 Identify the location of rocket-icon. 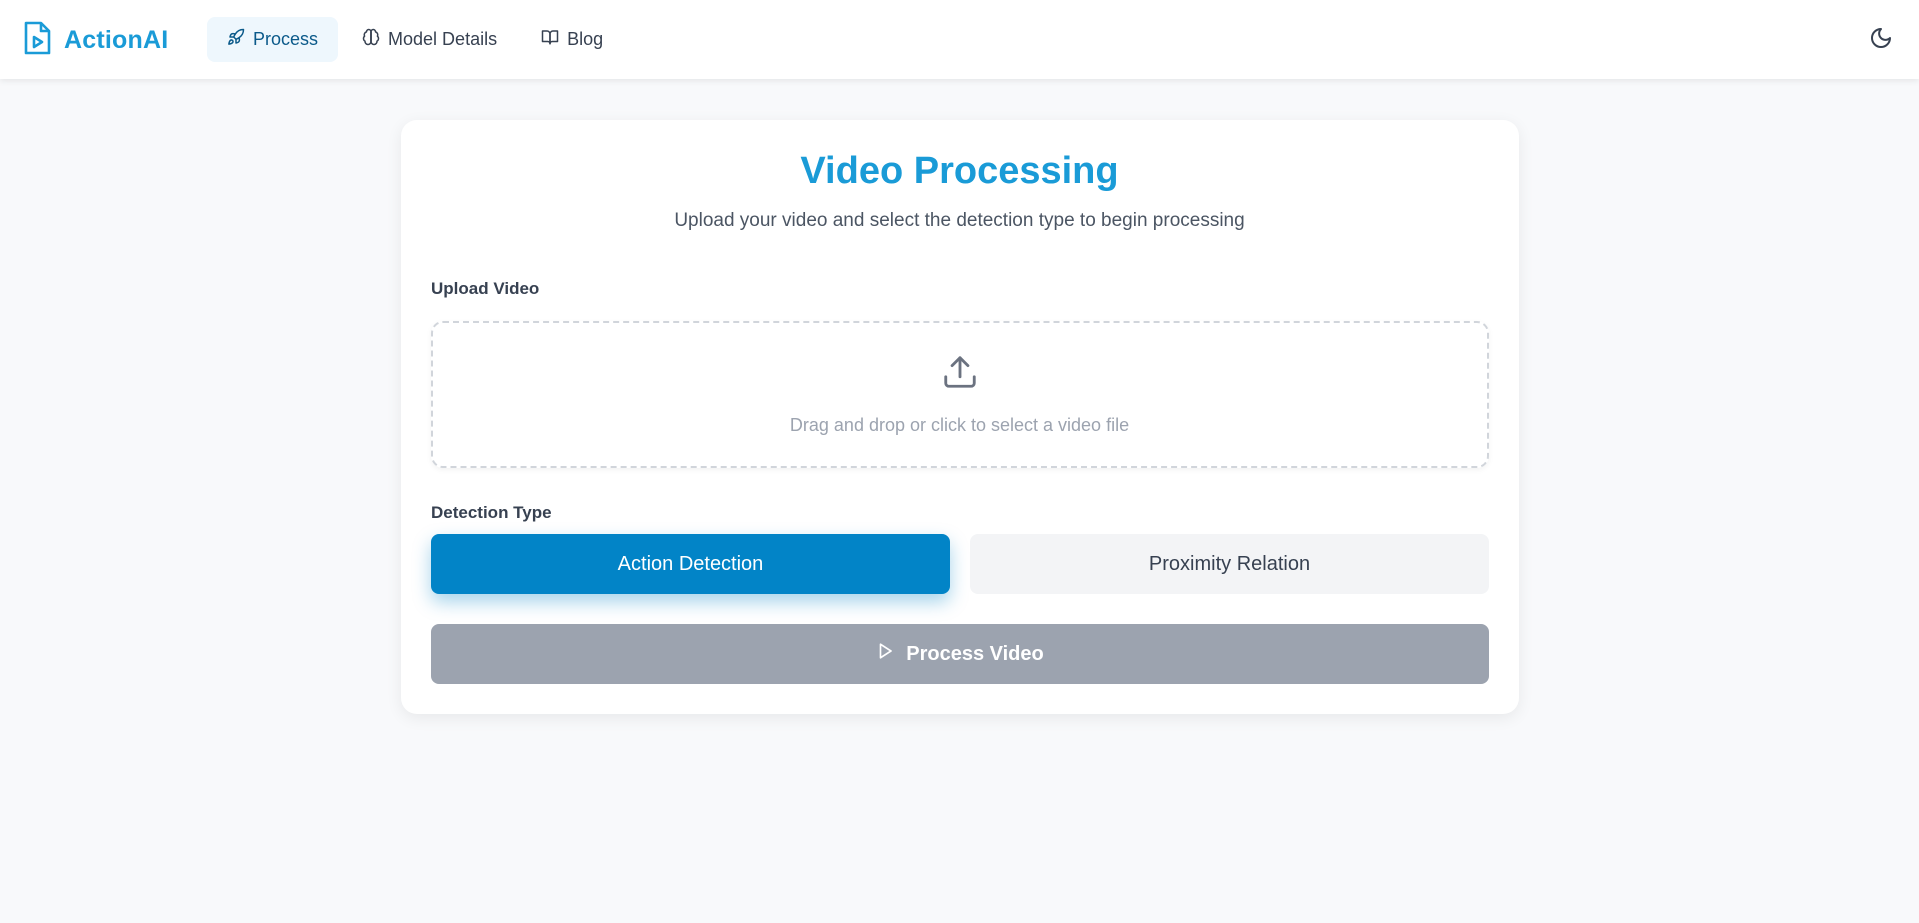
(236, 39).